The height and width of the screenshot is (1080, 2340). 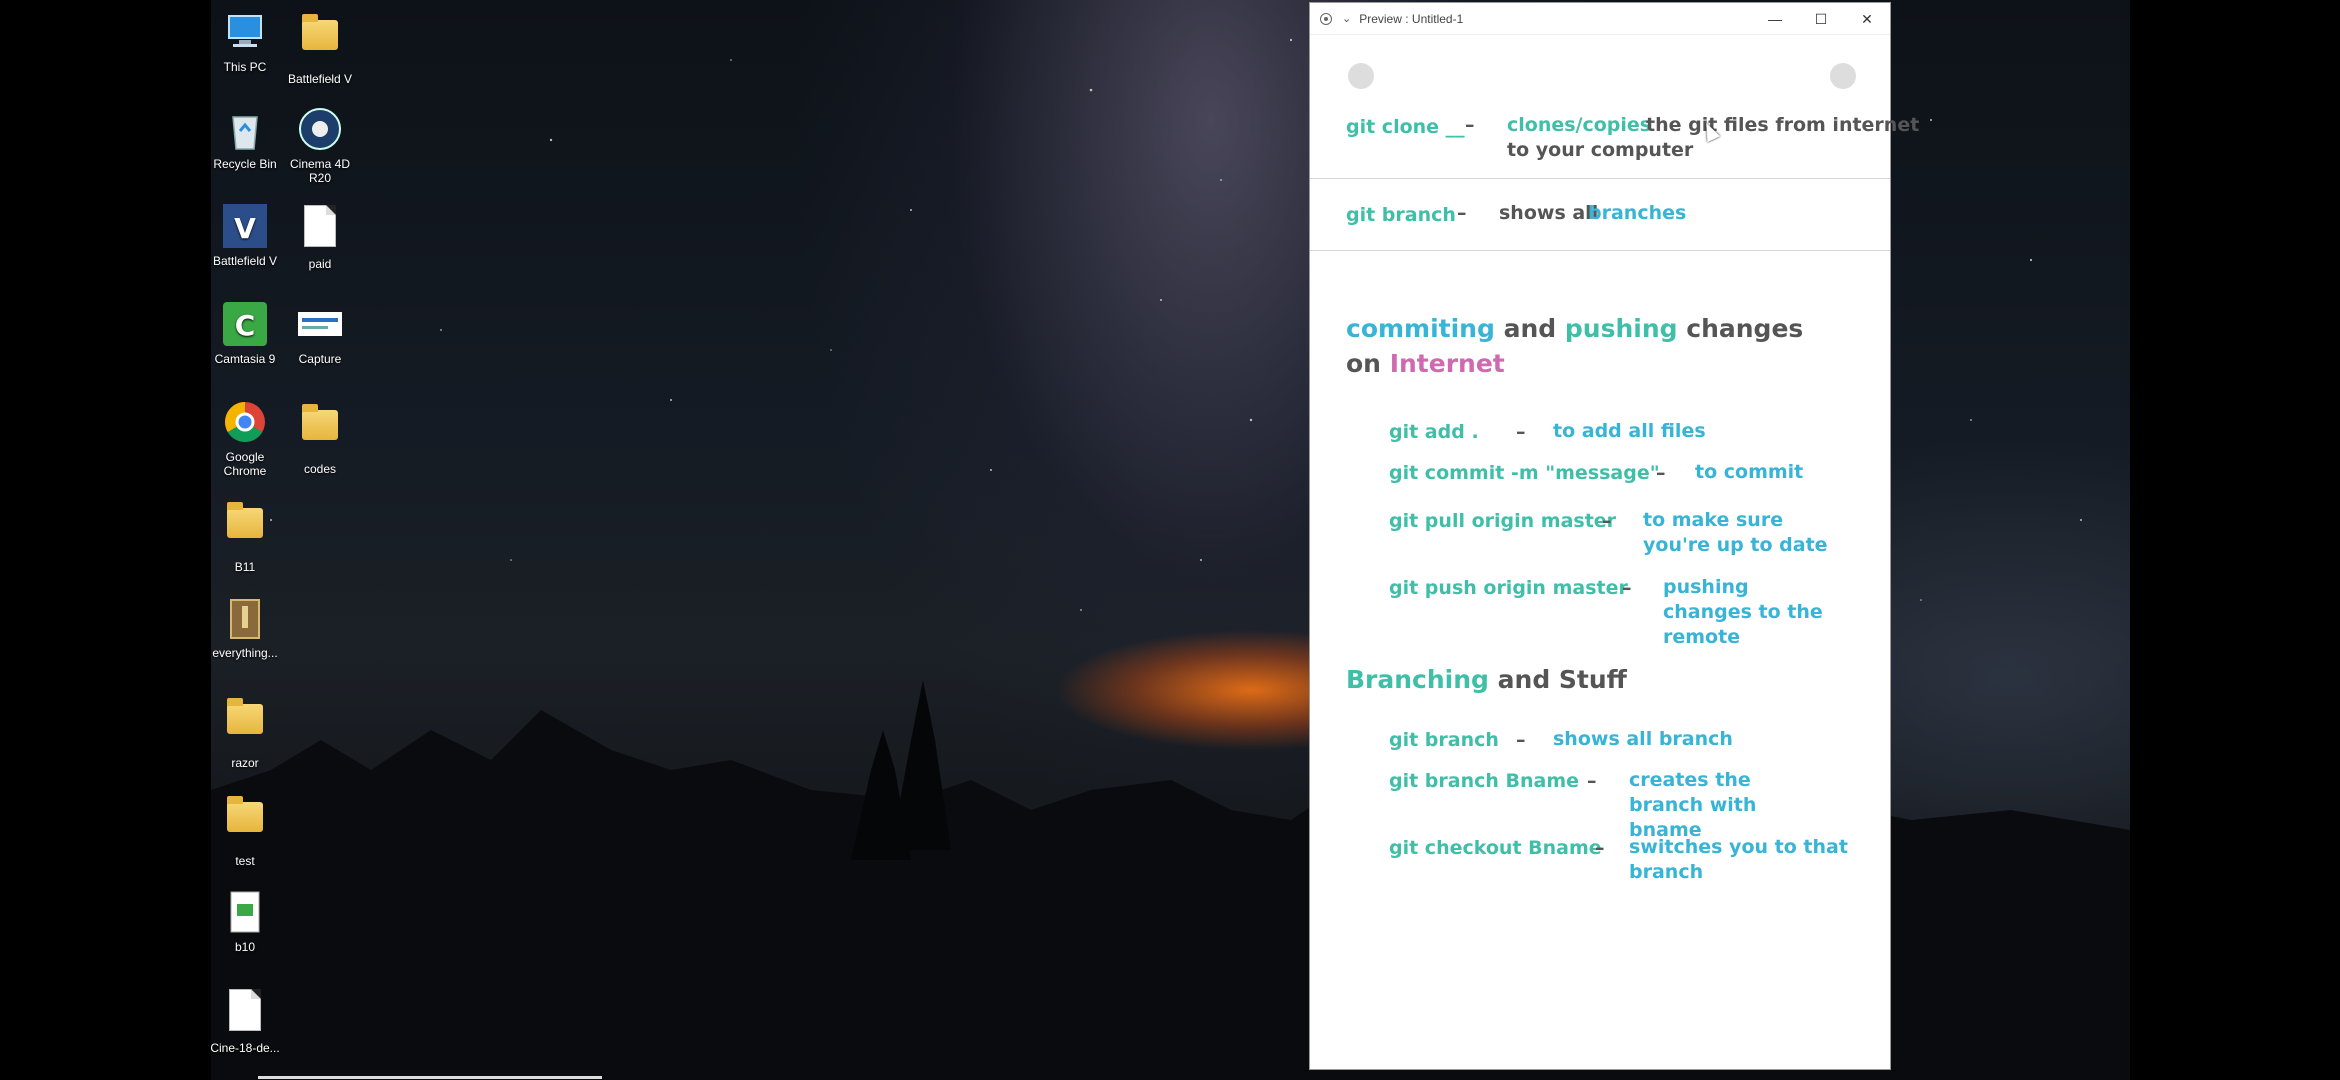 What do you see at coordinates (245, 1013) in the screenshot?
I see `document-icon` at bounding box center [245, 1013].